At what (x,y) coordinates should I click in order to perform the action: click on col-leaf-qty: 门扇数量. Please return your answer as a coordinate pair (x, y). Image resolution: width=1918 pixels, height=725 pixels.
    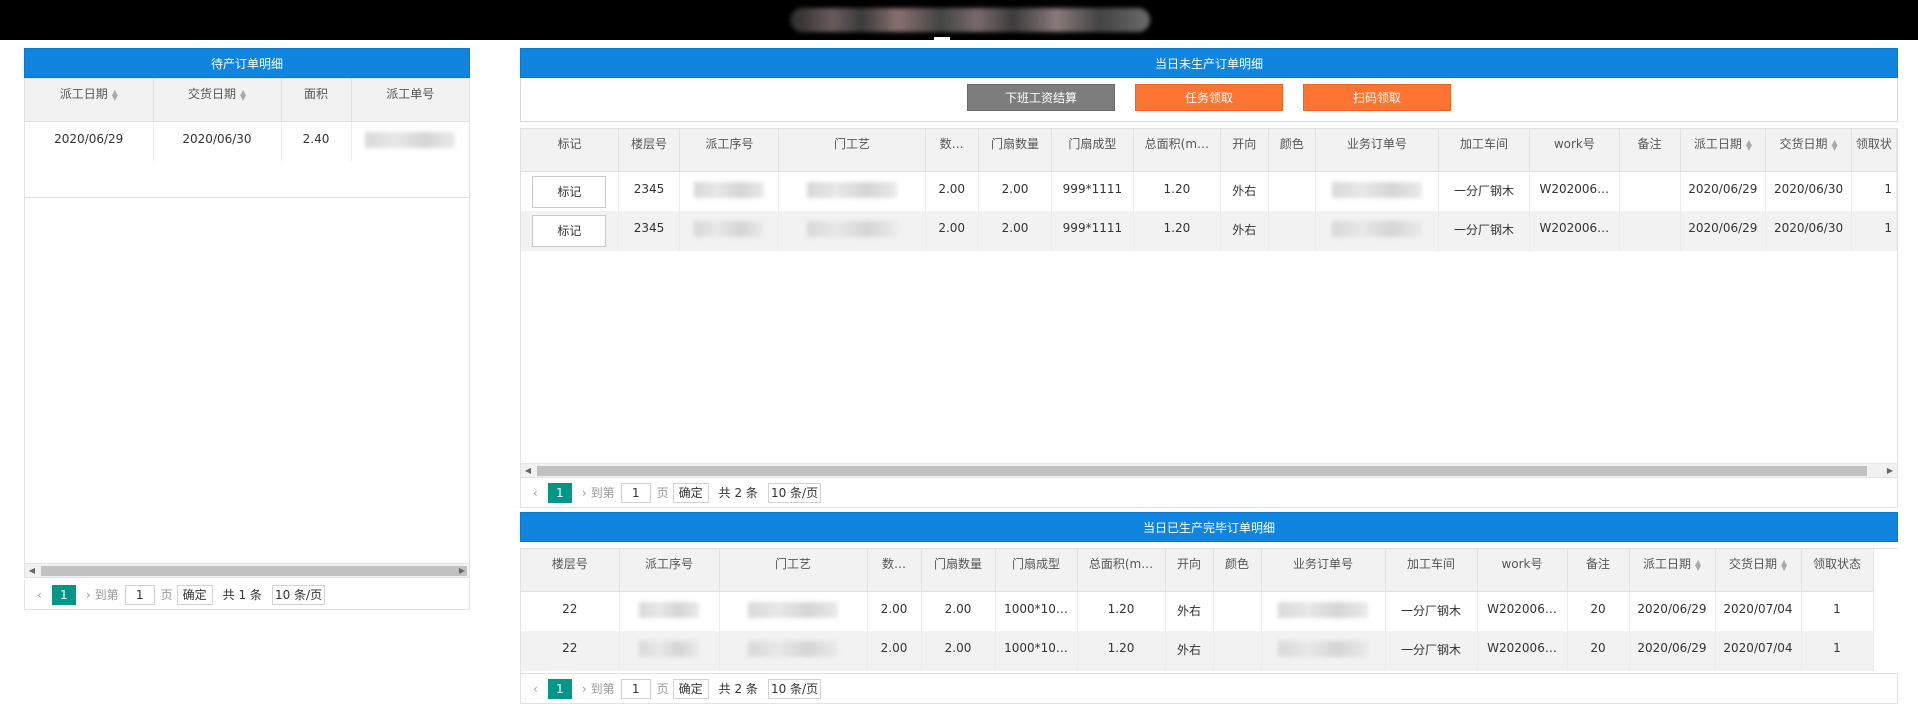
    Looking at the image, I should click on (958, 570).